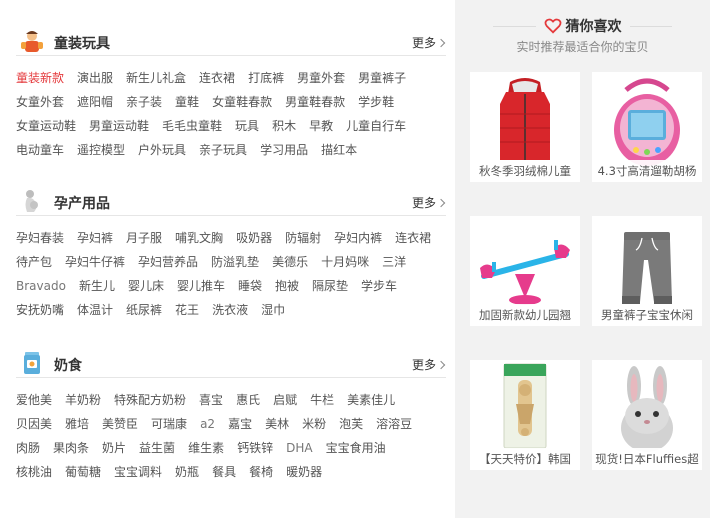 The width and height of the screenshot is (710, 518). I want to click on category-link: 纸尿裤, so click(144, 310).